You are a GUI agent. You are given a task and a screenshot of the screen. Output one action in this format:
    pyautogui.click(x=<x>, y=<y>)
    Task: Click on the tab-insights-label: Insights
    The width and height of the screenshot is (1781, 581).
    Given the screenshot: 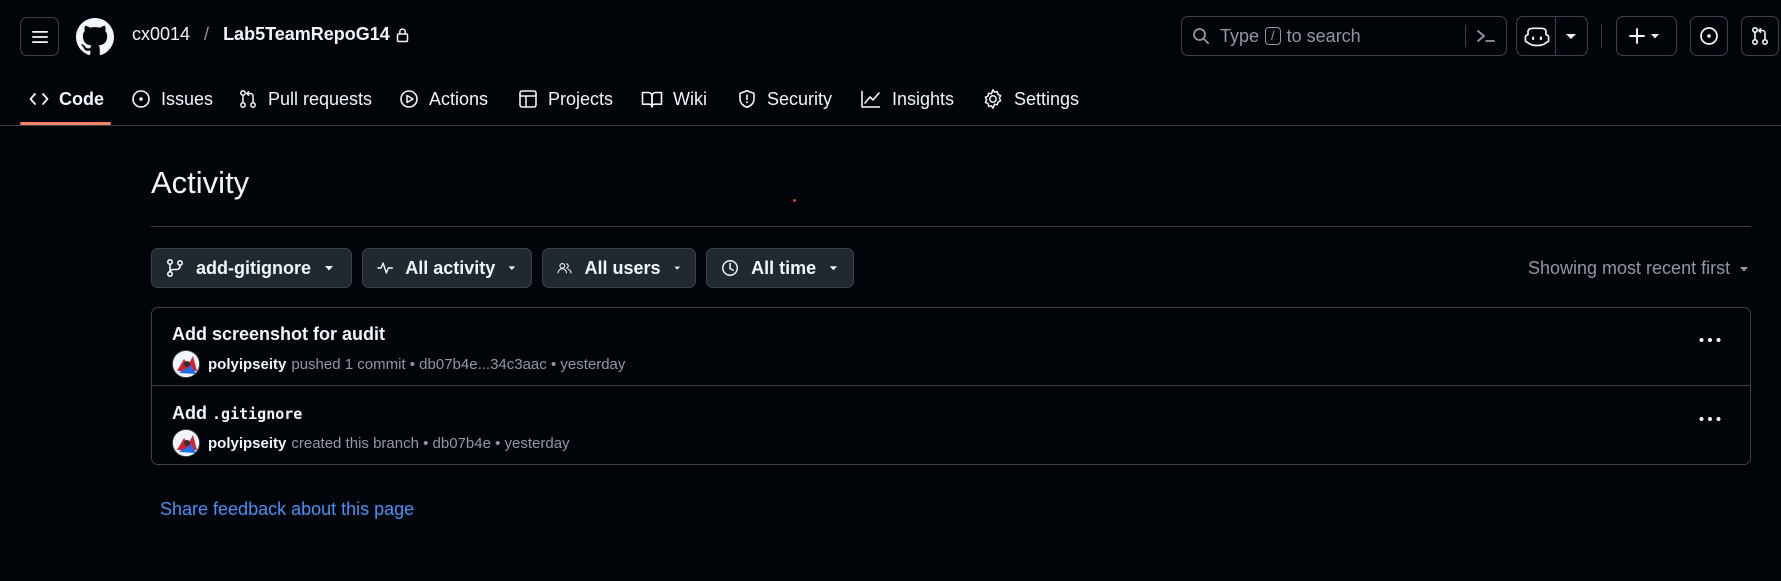 What is the action you would take?
    pyautogui.click(x=923, y=98)
    